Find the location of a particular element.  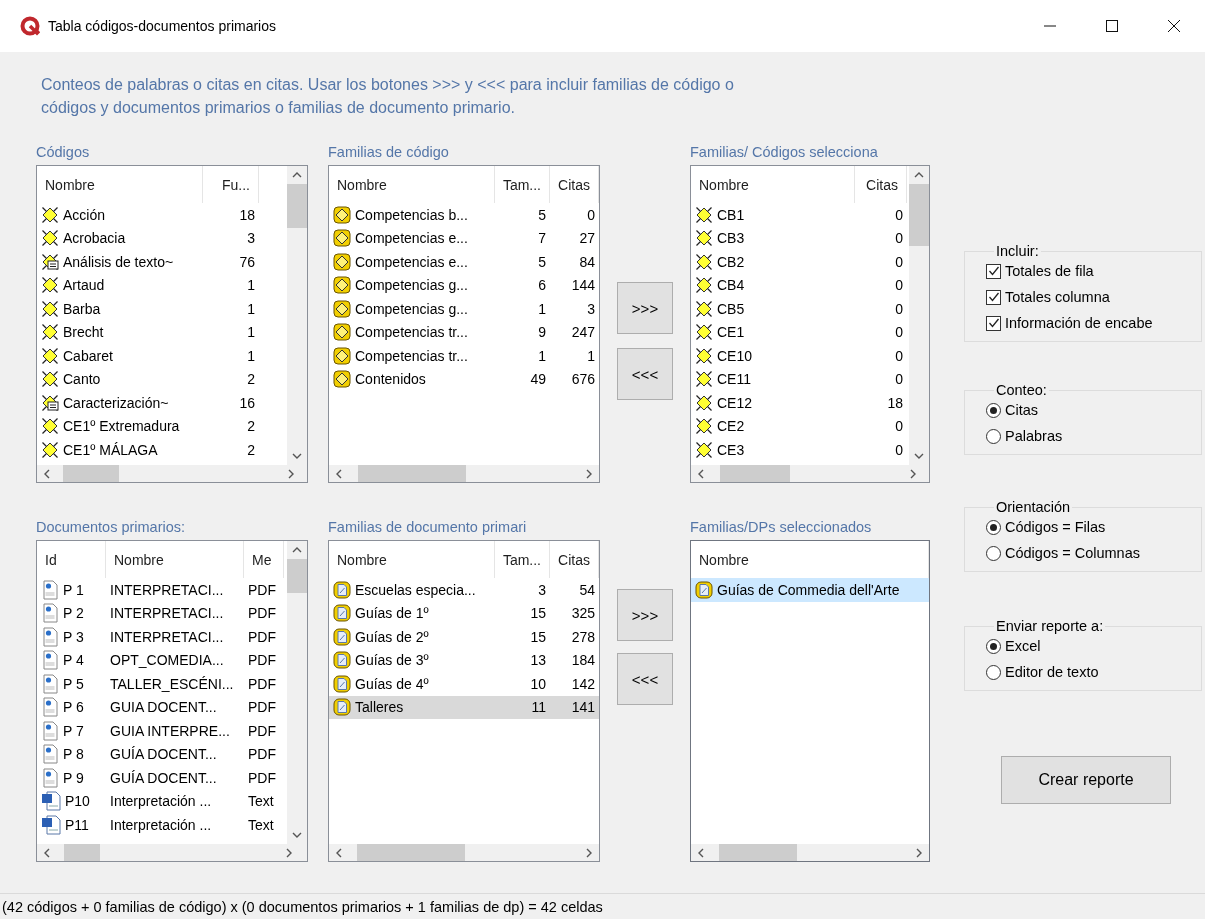

list-row: Análisis de texto~ 76 is located at coordinates (162, 262).